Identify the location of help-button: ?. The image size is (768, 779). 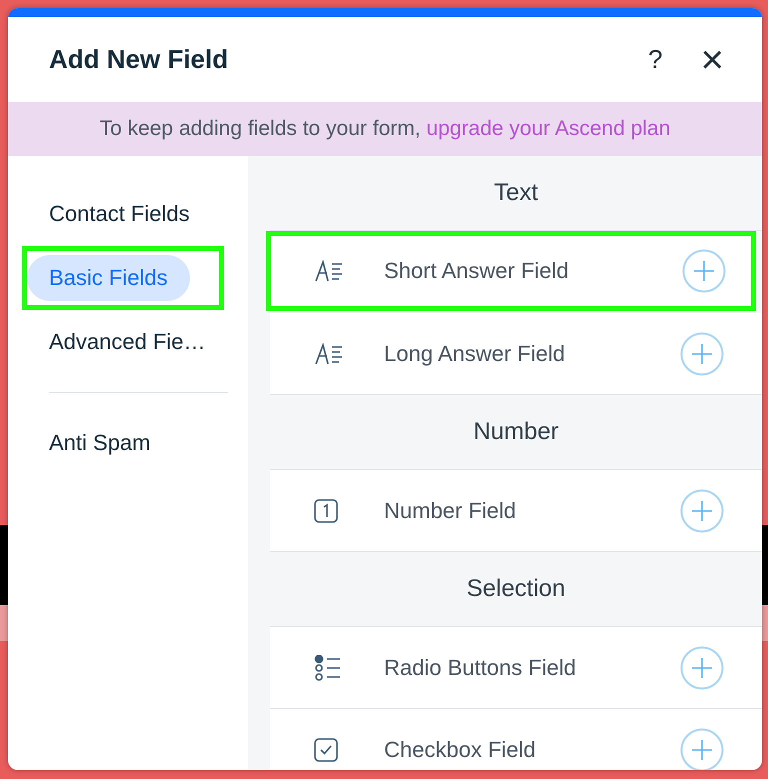
(655, 59).